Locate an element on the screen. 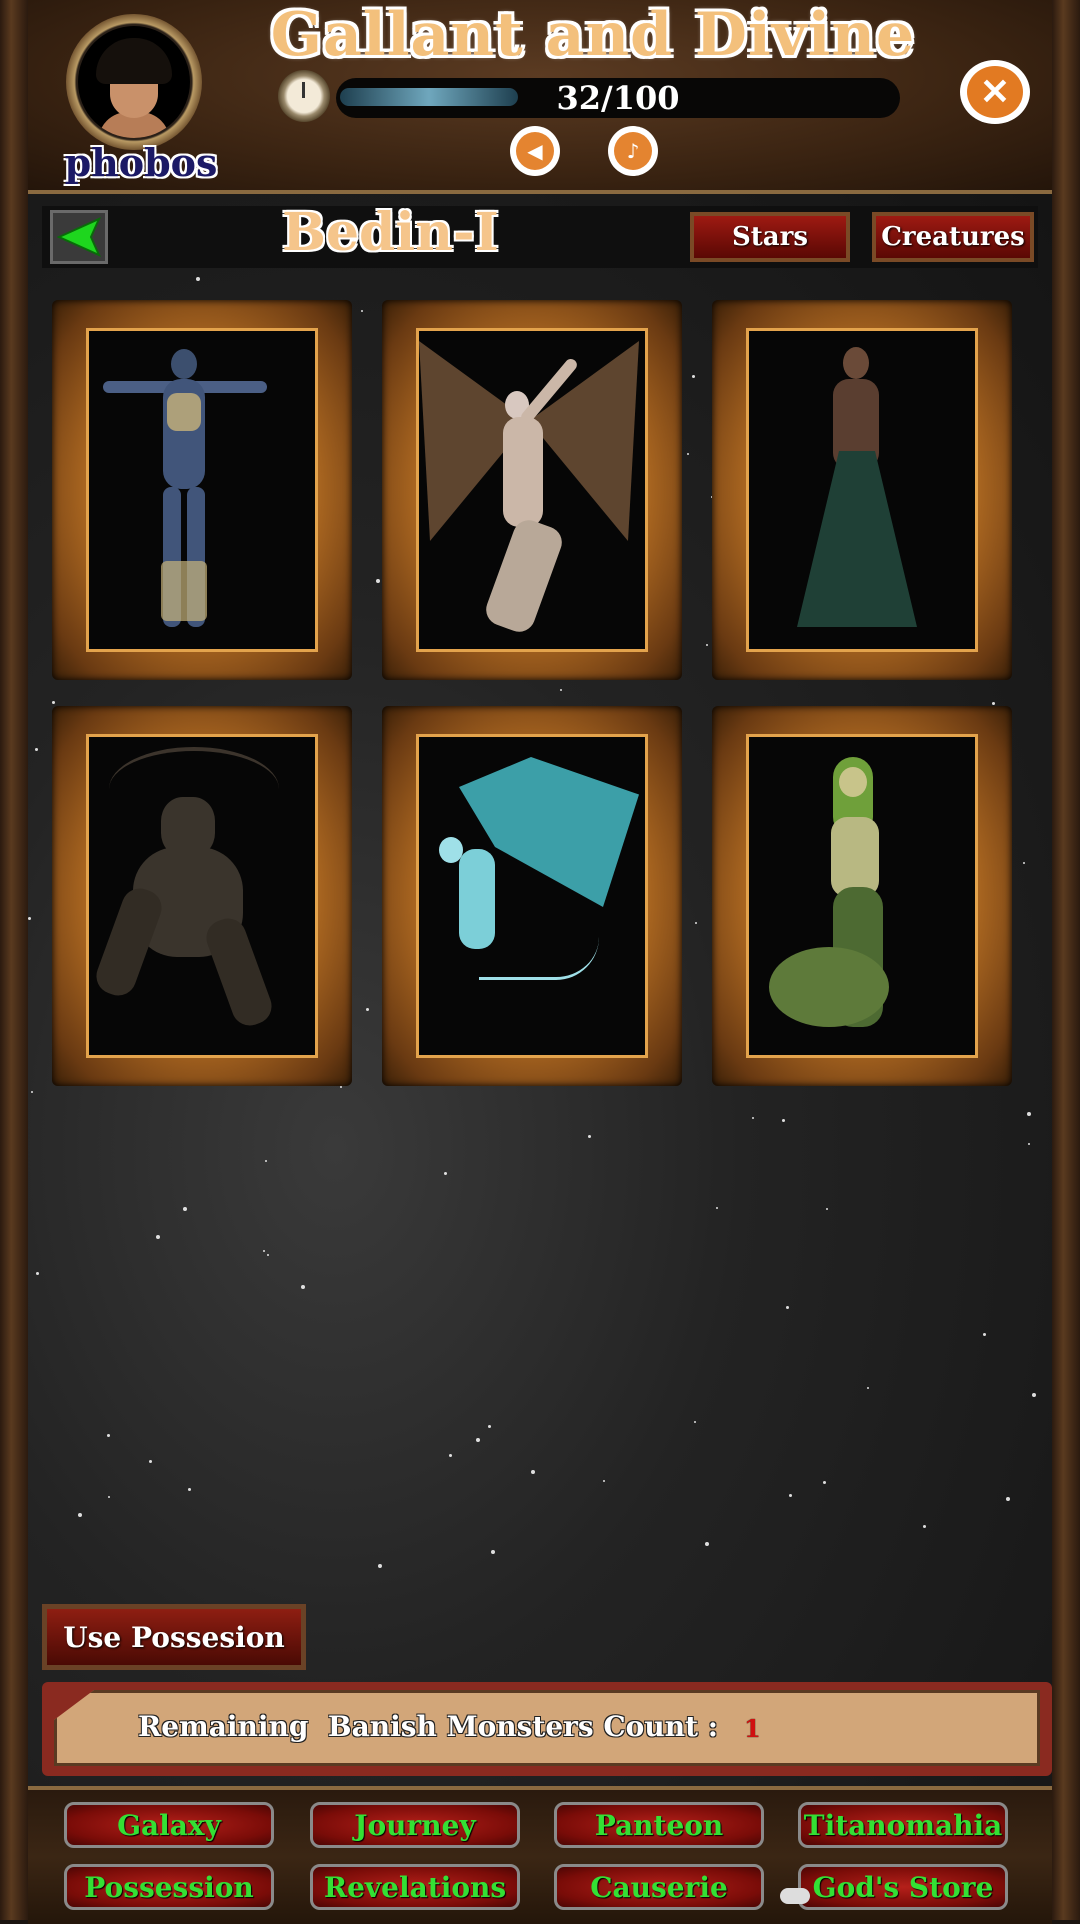  toolbar: Bedin-I Stars Creatures is located at coordinates (540, 235).